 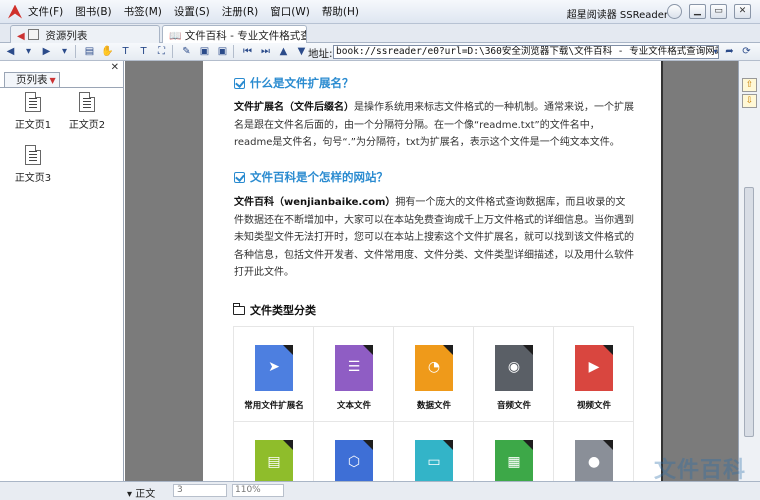 I want to click on page-list-tab-label: 页列表, so click(x=32, y=80).